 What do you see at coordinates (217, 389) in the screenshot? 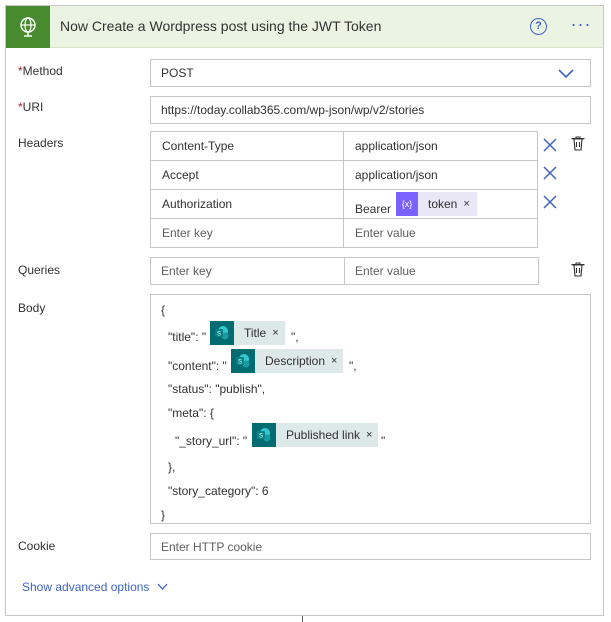
I see `code-line: "status": "publish",` at bounding box center [217, 389].